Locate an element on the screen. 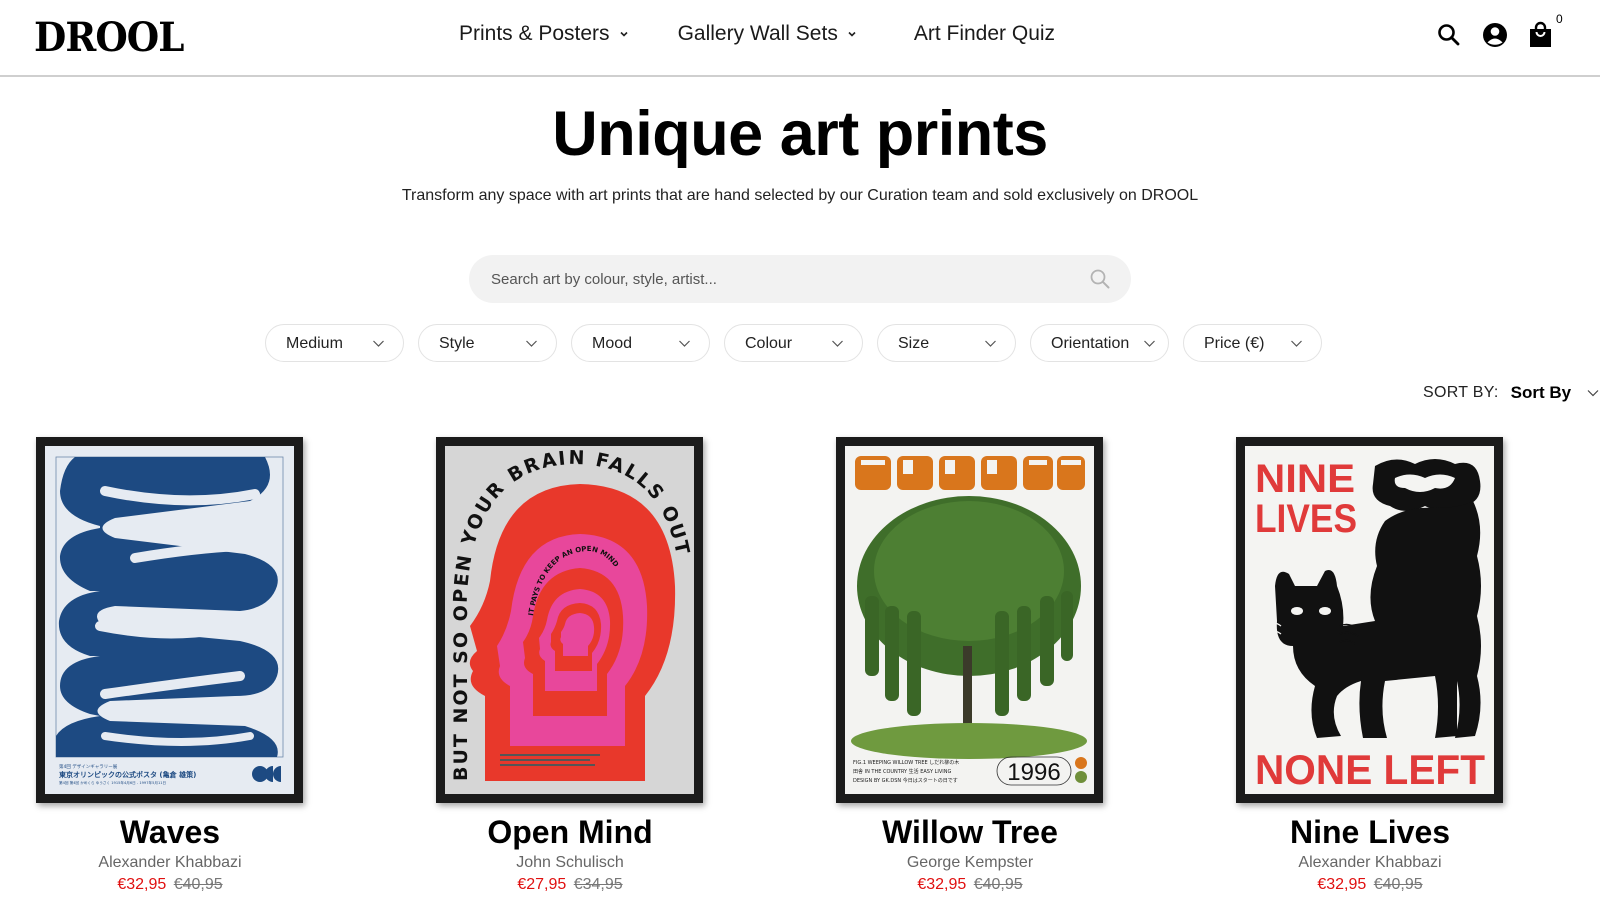 The image size is (1600, 902). svg-text: NINE is located at coordinates (1305, 479).